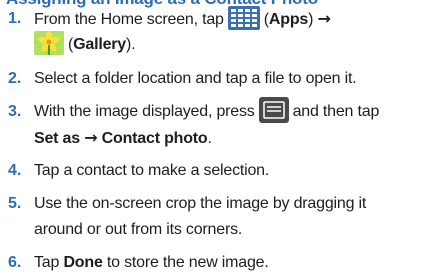  Describe the element at coordinates (15, 78) in the screenshot. I see `step-number: 2.` at that location.